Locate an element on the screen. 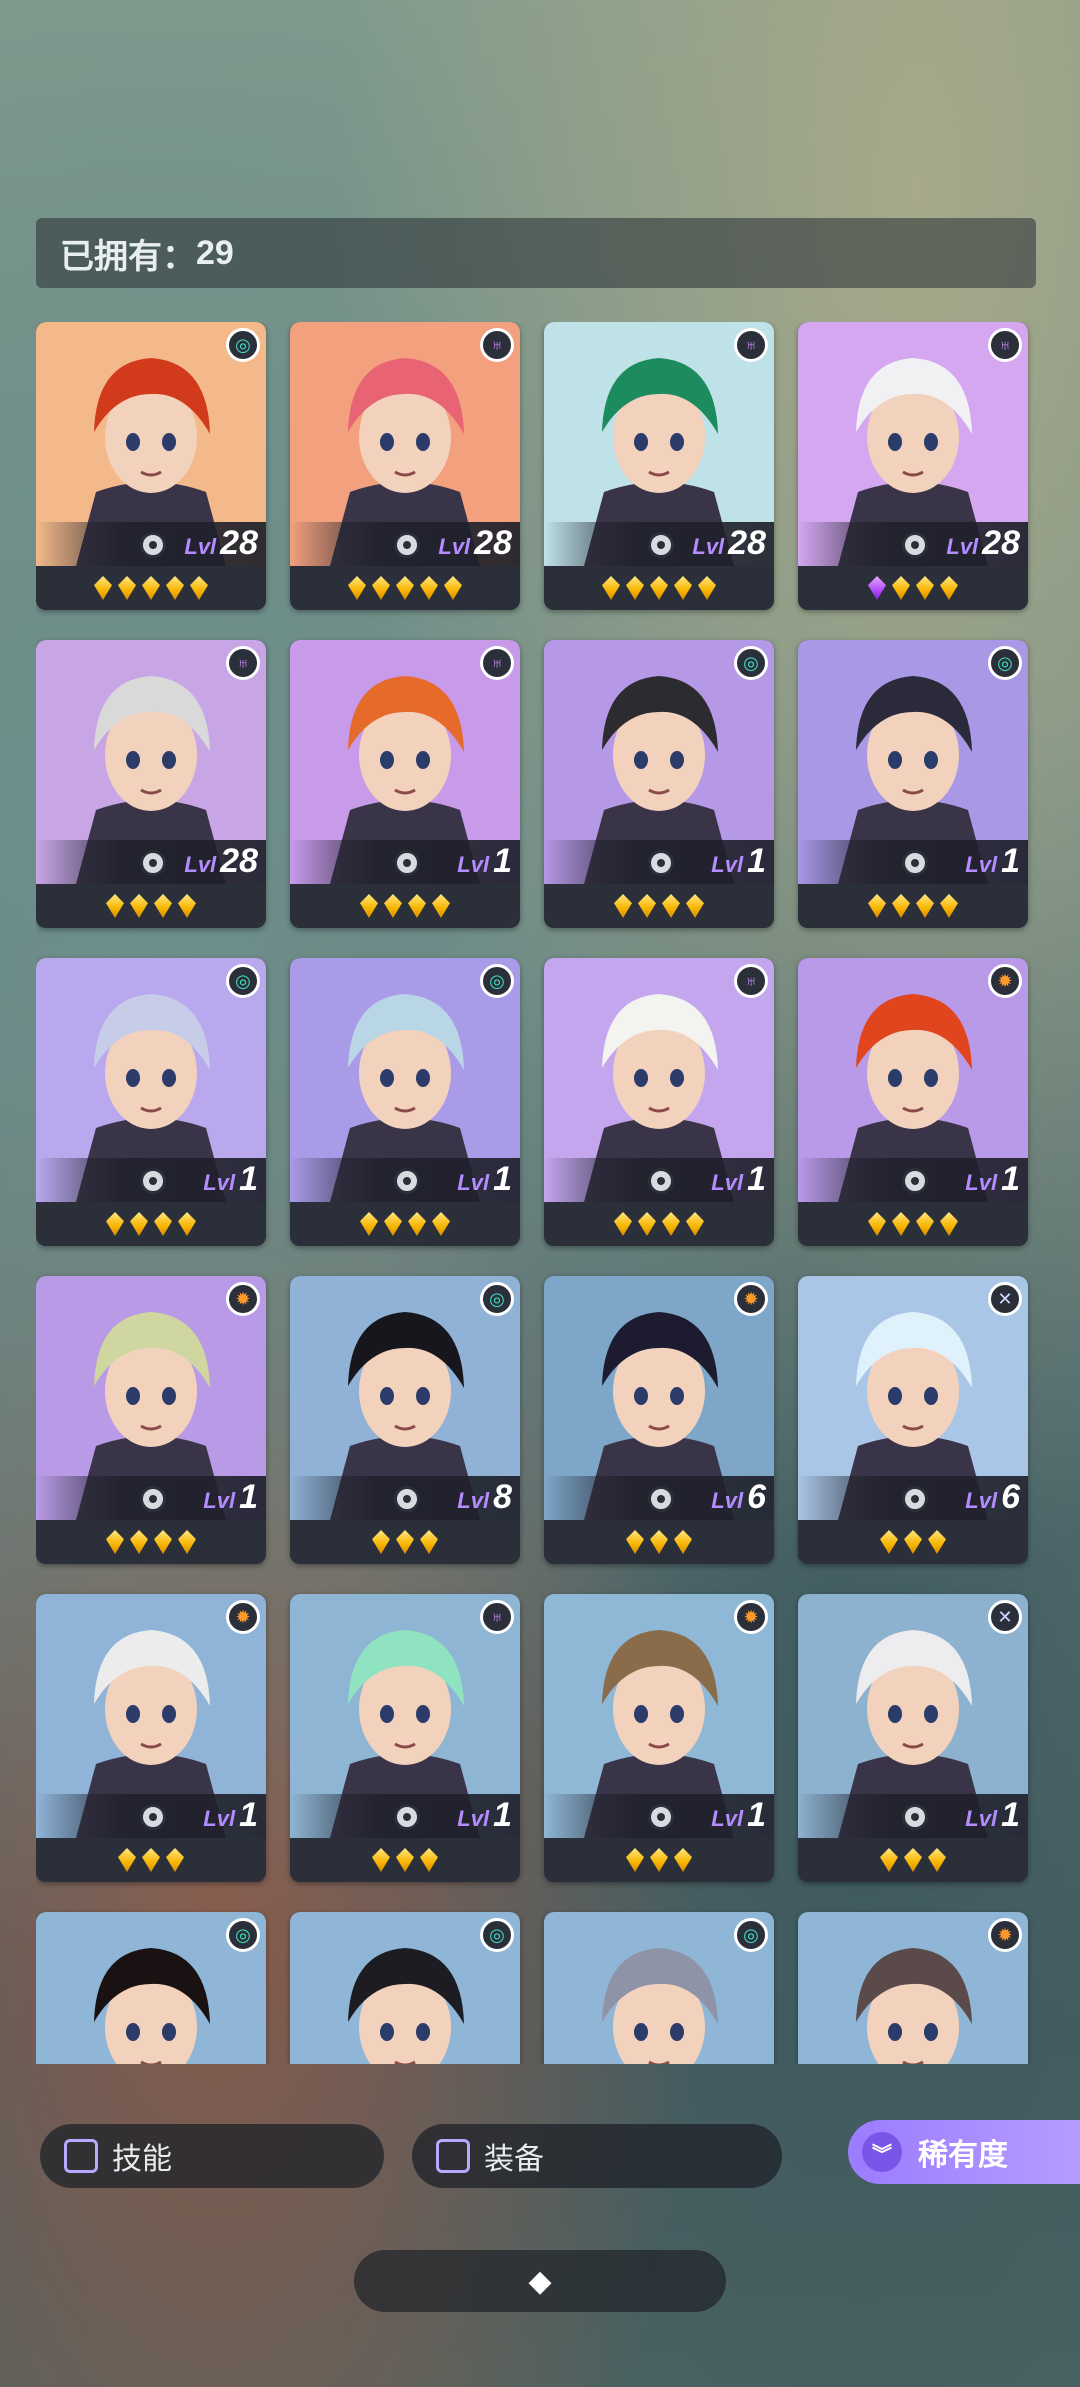 This screenshot has width=1080, height=2387. hero-card: ✕ Lvl 6 is located at coordinates (913, 1420).